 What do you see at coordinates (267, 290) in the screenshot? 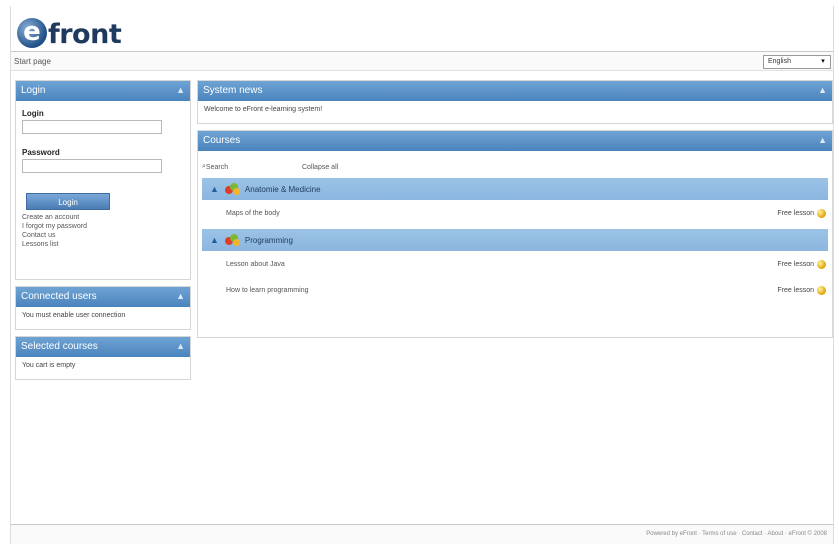
I see `course-name: How to learn programming` at bounding box center [267, 290].